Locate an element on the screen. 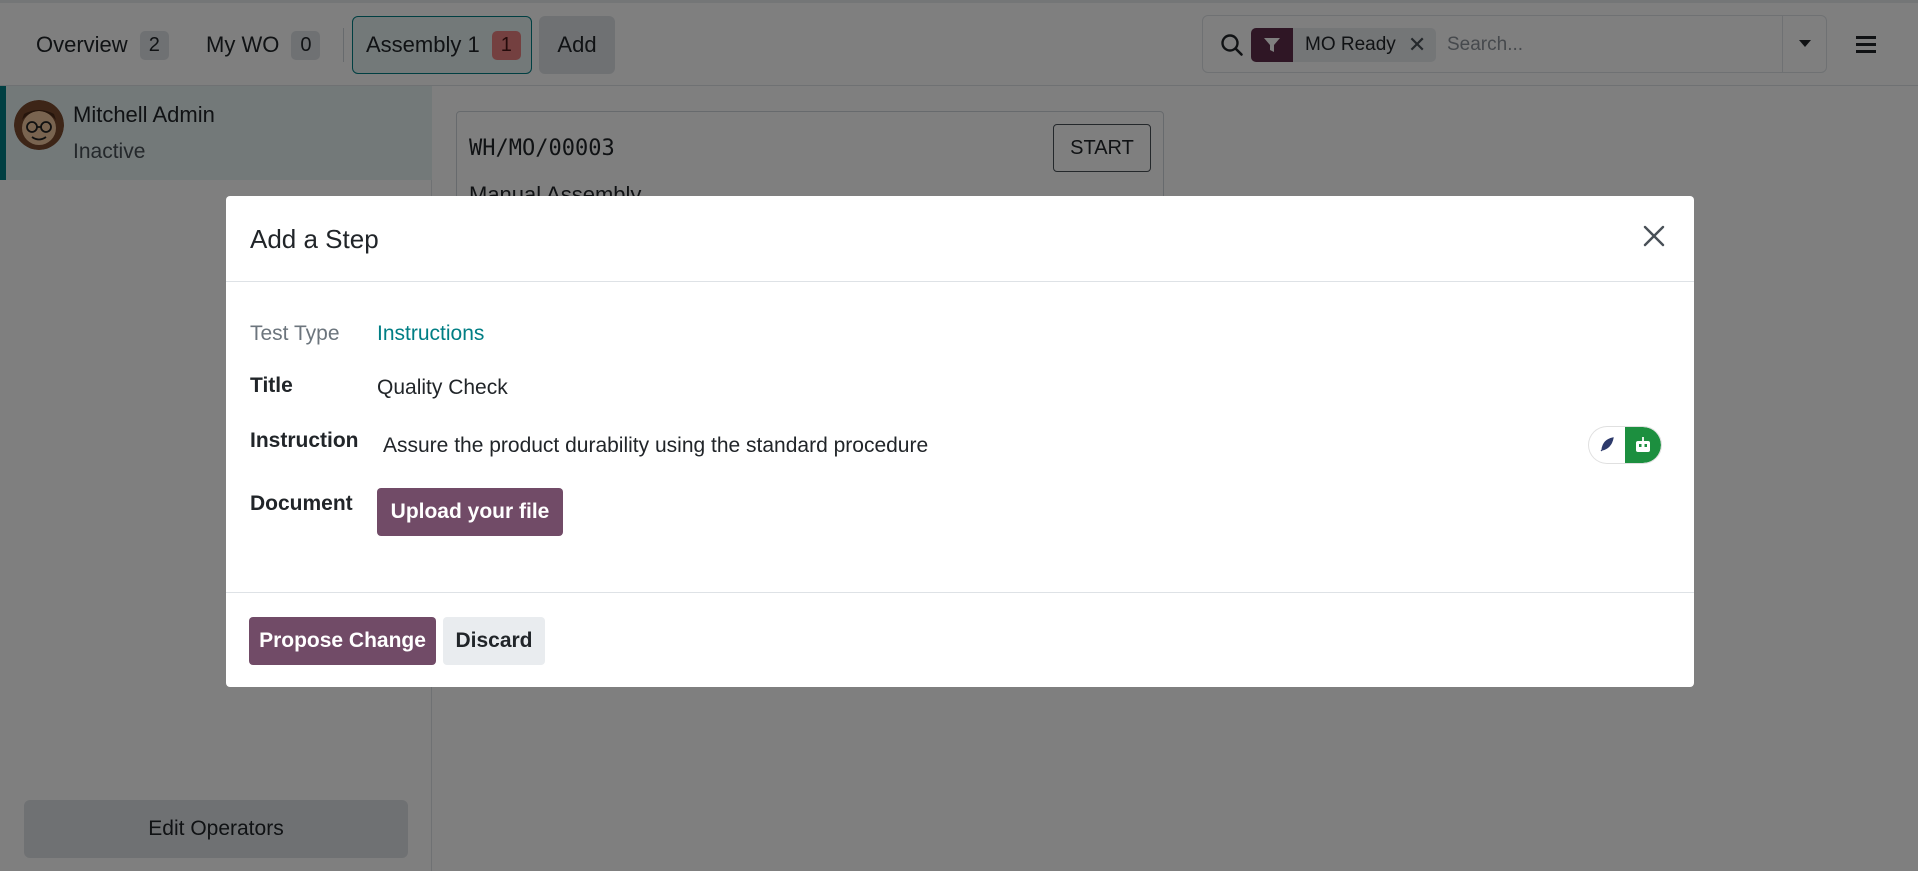 The height and width of the screenshot is (871, 1918). dialog-title: Add a Step is located at coordinates (314, 239).